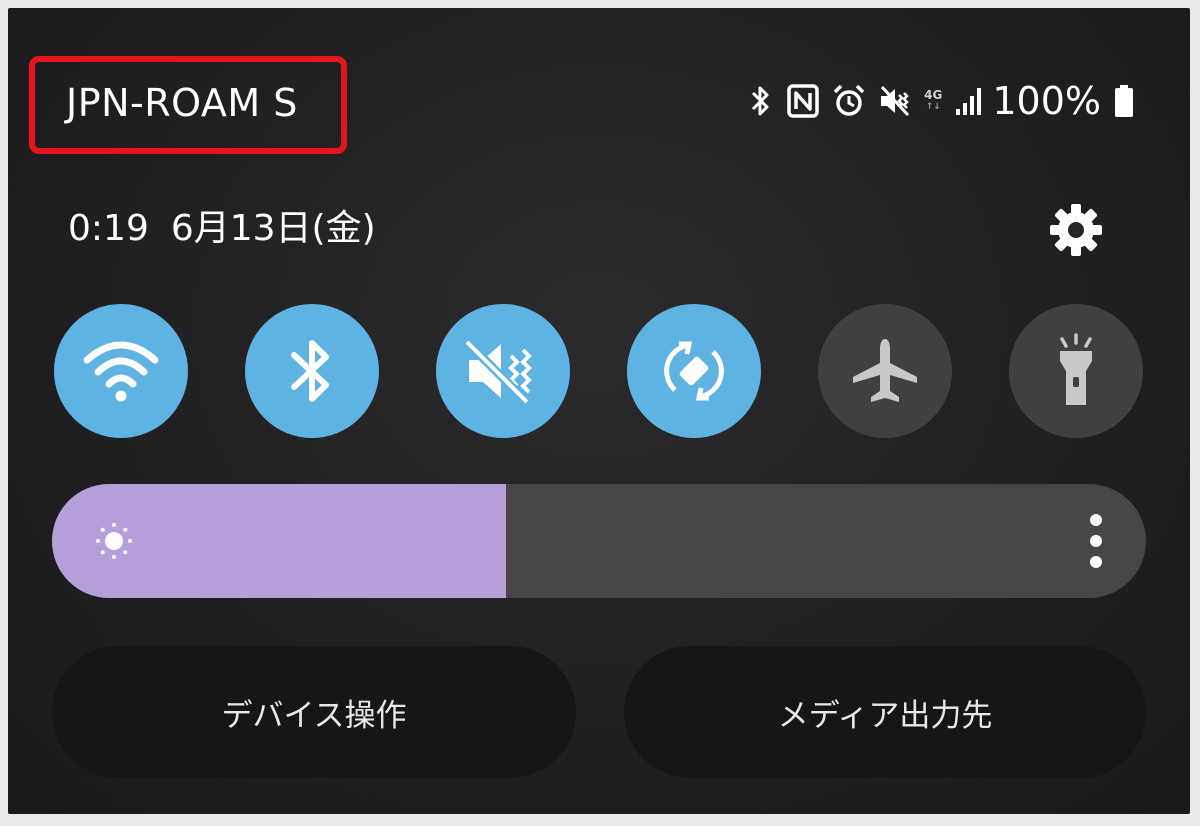 The image size is (1200, 826). Describe the element at coordinates (182, 103) in the screenshot. I see `carrier-name: JPN-ROAM S` at that location.